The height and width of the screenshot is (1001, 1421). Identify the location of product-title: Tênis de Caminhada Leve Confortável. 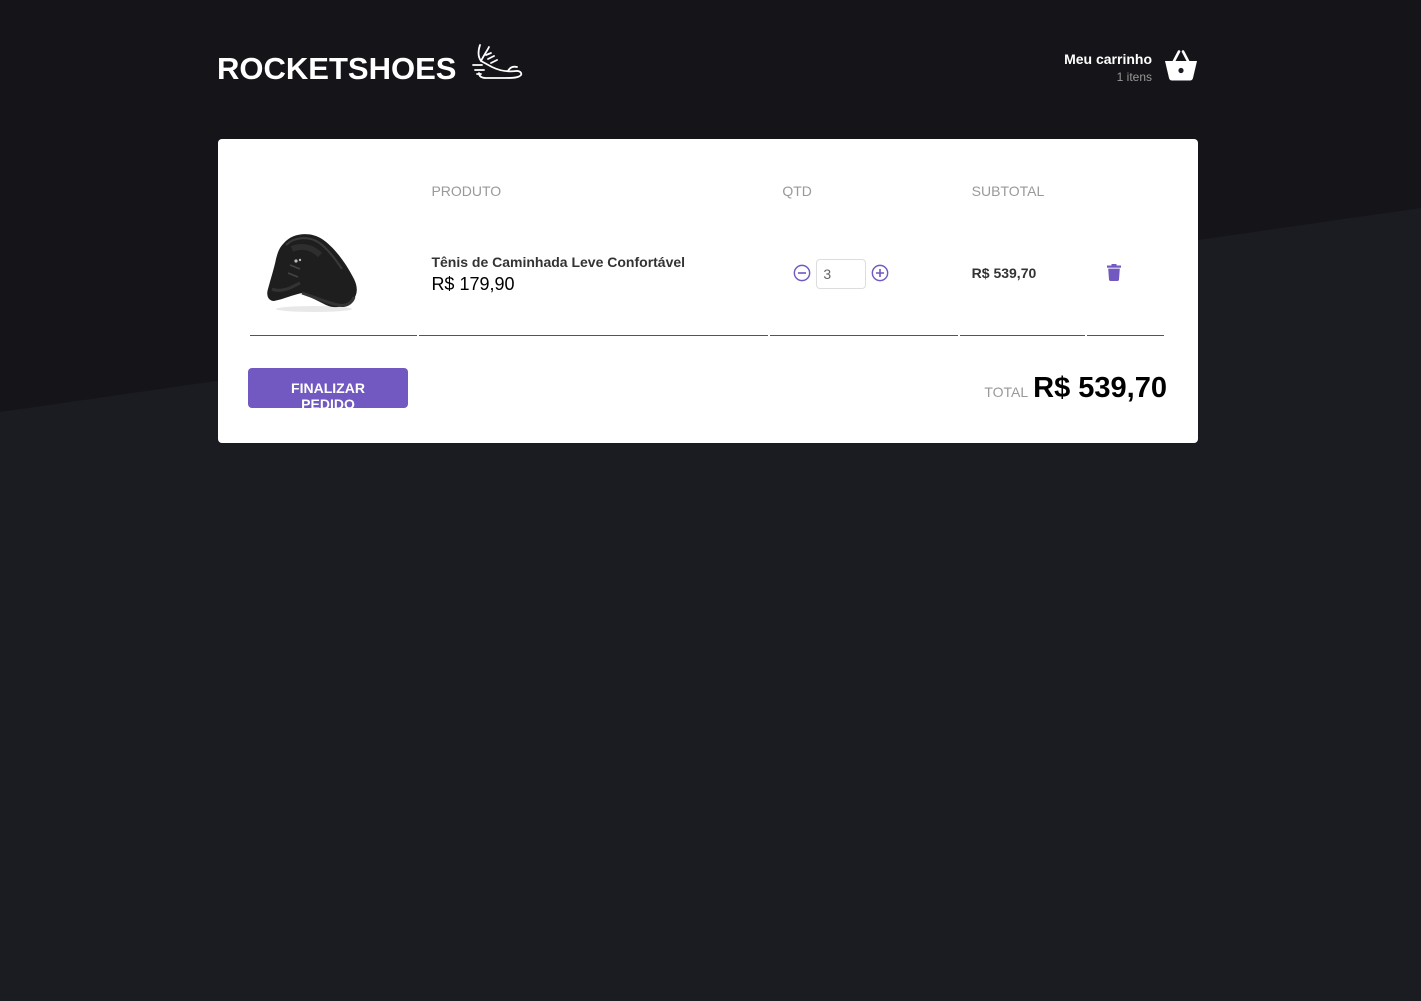
(558, 261).